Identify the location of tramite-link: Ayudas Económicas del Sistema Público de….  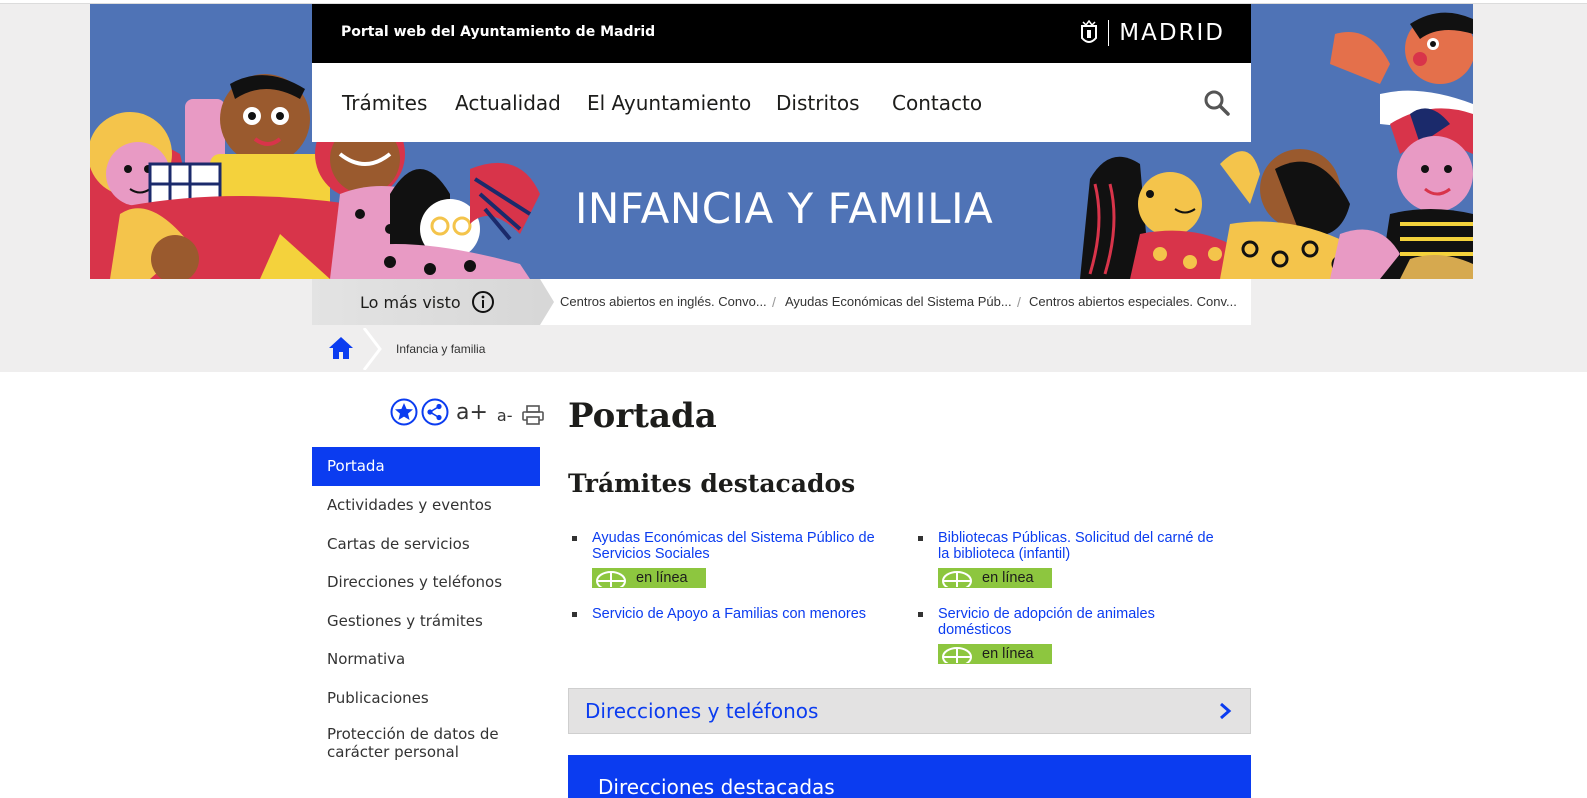
(737, 546).